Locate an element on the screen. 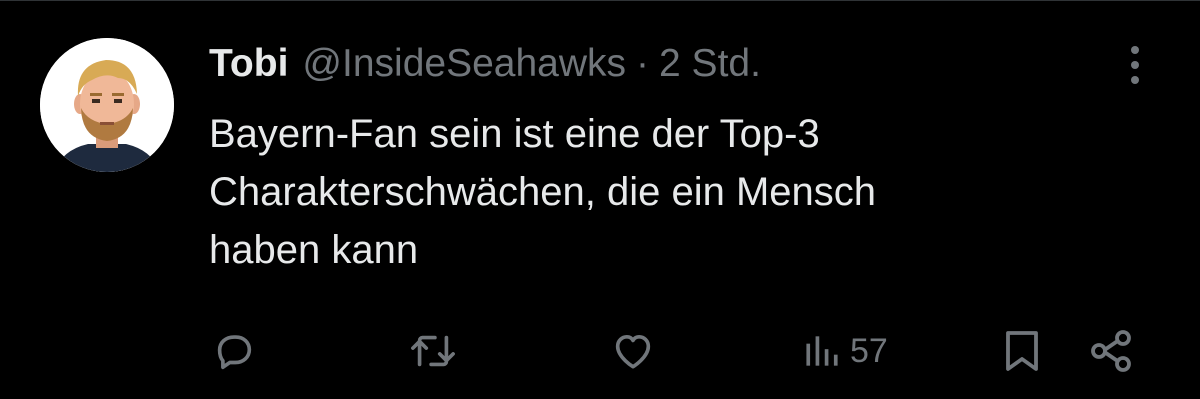  user-handle: @InsideSeahawks is located at coordinates (464, 64).